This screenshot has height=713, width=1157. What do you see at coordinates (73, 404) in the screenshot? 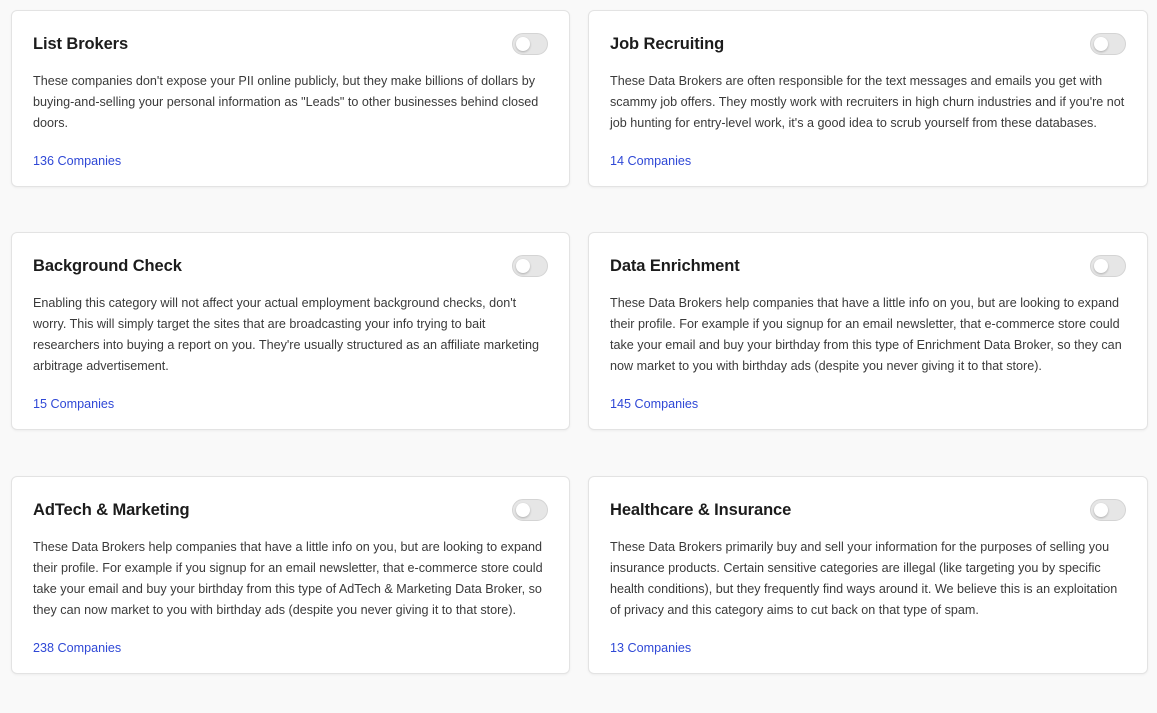
I see `companies-link: 15 Companies` at bounding box center [73, 404].